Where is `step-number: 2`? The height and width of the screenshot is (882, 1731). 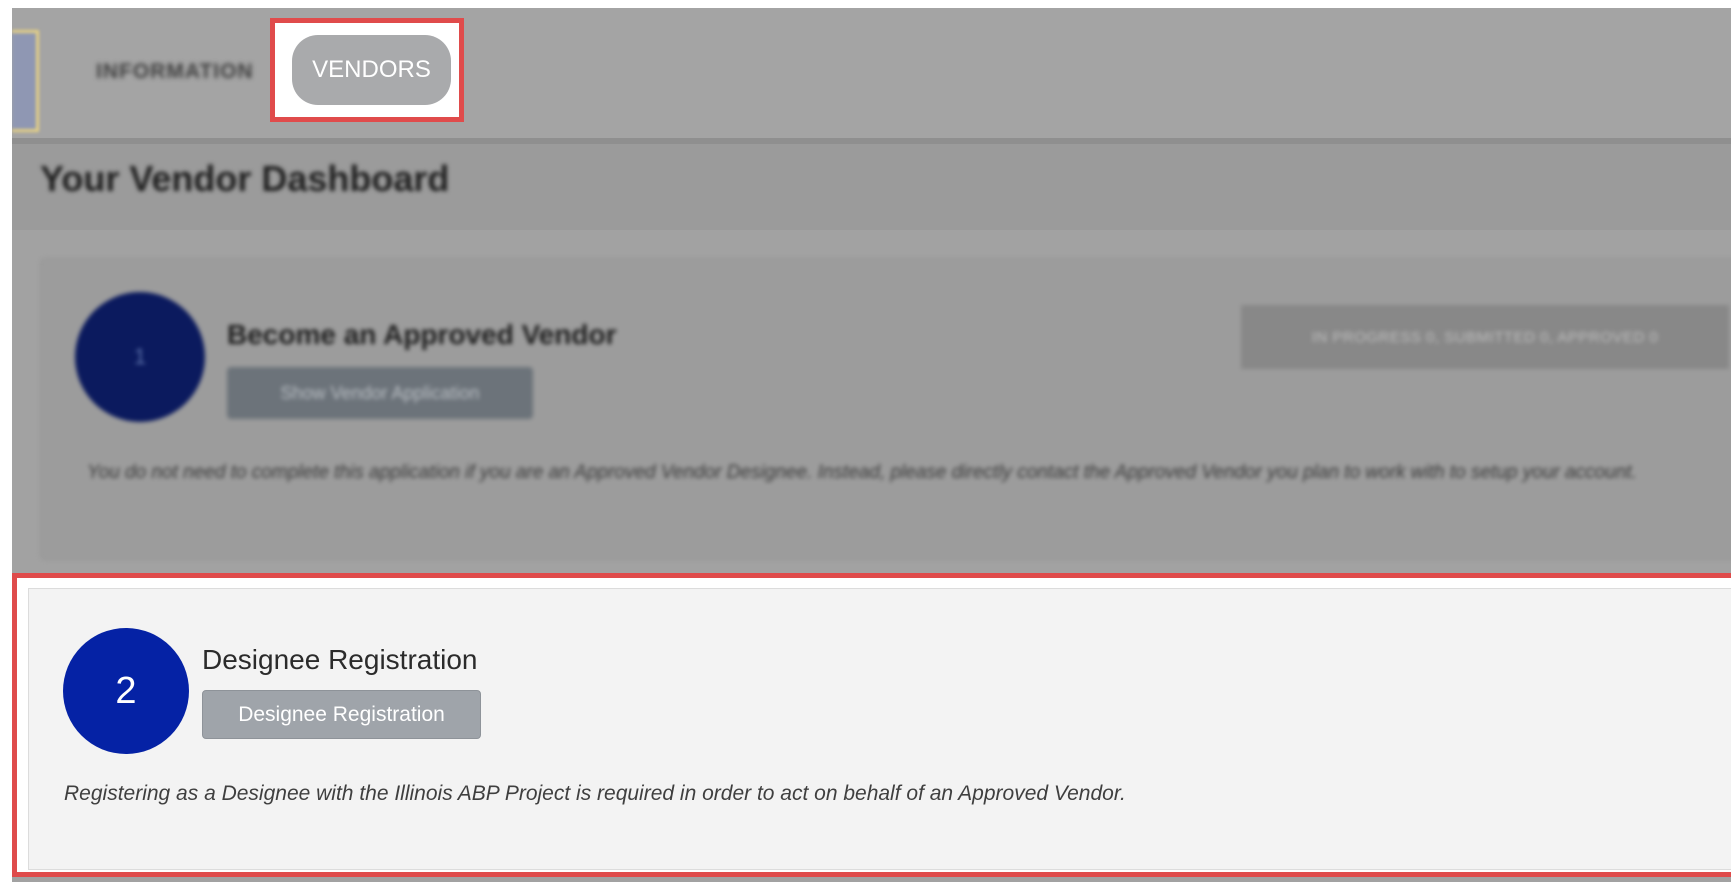 step-number: 2 is located at coordinates (126, 690).